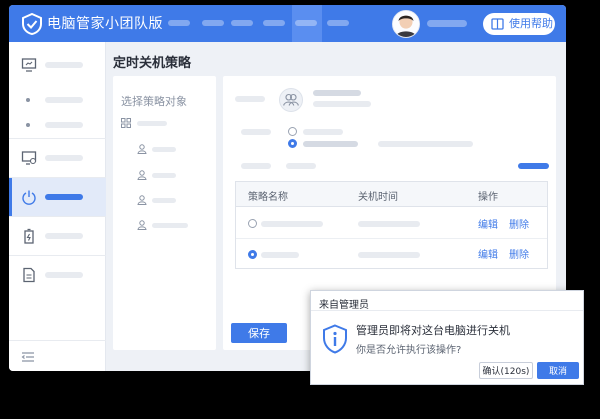  I want to click on tree-root, so click(164, 124).